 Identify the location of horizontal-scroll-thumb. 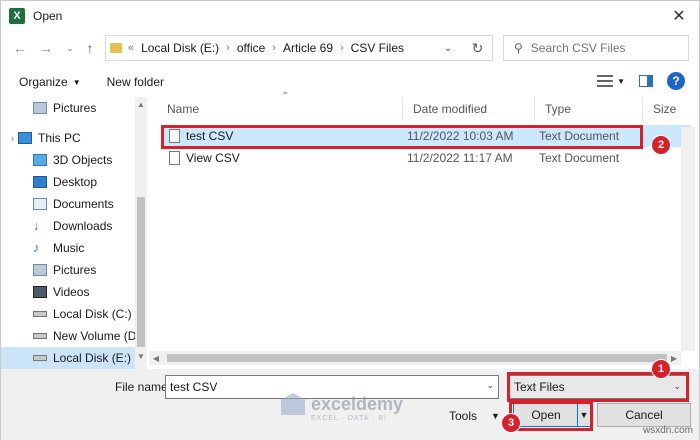
(417, 358).